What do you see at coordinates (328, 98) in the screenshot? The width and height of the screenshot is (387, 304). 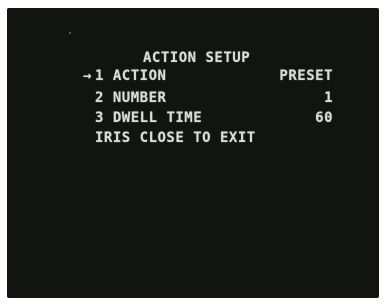 I see `menu-item-value: 1` at bounding box center [328, 98].